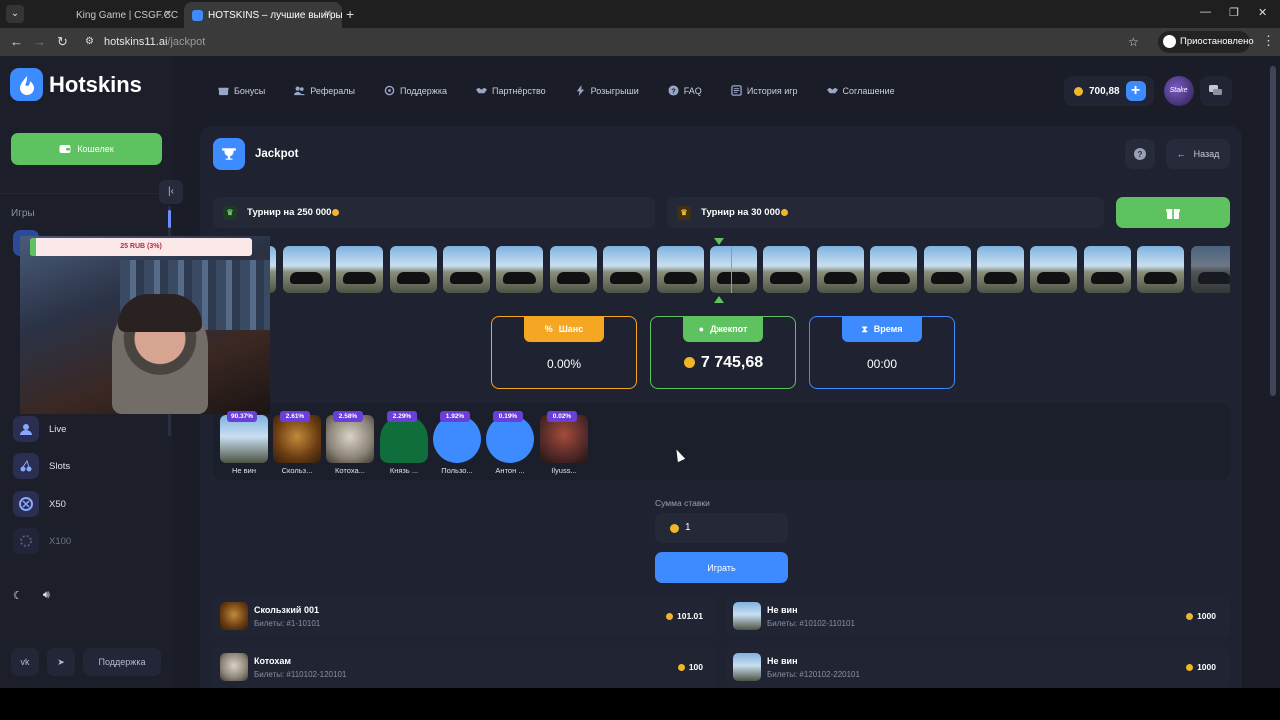 The width and height of the screenshot is (1280, 720). I want to click on tournament-banner-1: ♛ Турнир на 250 000, so click(434, 212).